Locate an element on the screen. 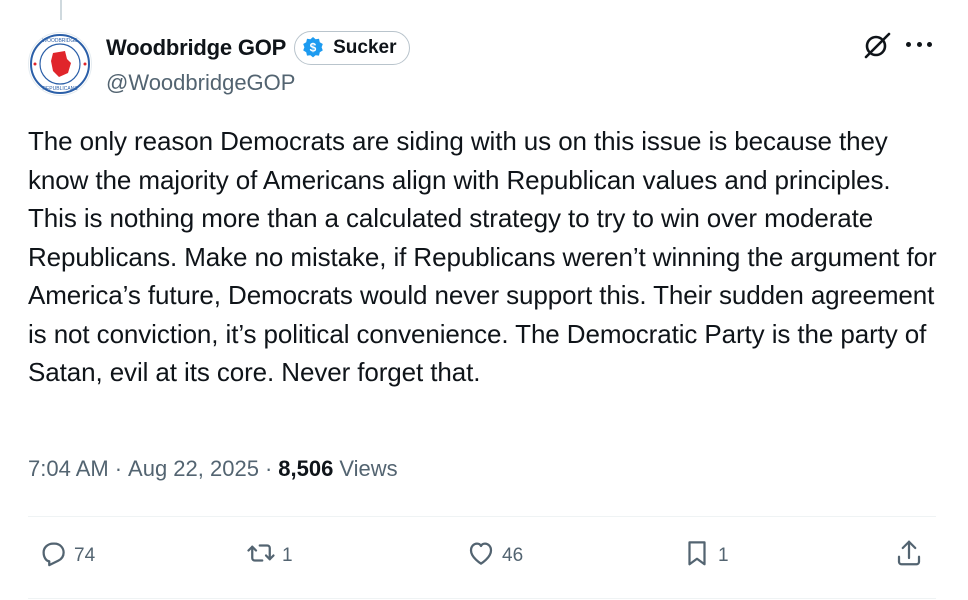  views-count: 8,506 is located at coordinates (306, 468).